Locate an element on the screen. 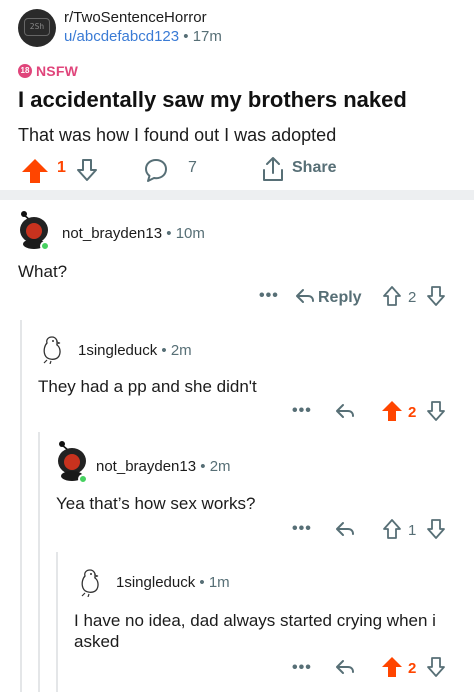  nsfw-18-icon: 18 is located at coordinates (25, 71).